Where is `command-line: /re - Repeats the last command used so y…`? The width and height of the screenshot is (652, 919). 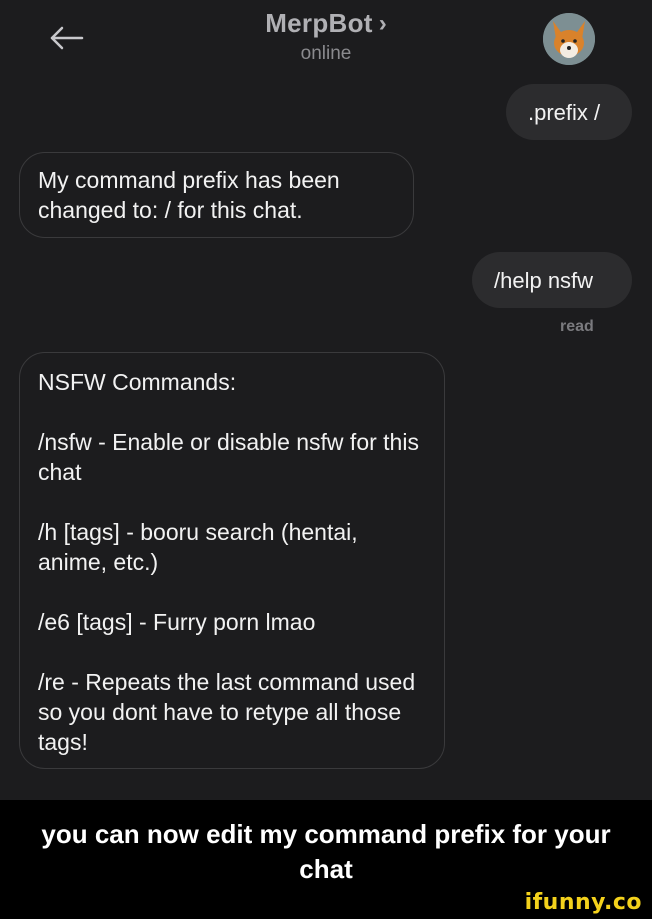 command-line: /re - Repeats the last command used so y… is located at coordinates (227, 712).